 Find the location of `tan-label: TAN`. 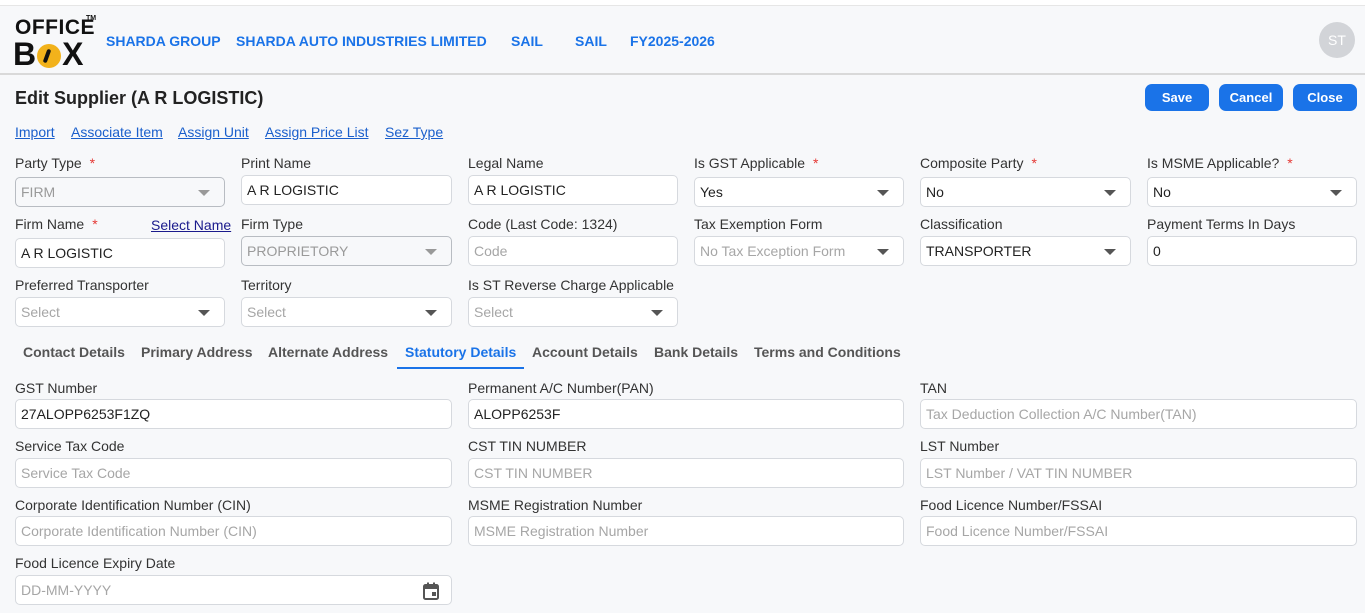

tan-label: TAN is located at coordinates (933, 388).